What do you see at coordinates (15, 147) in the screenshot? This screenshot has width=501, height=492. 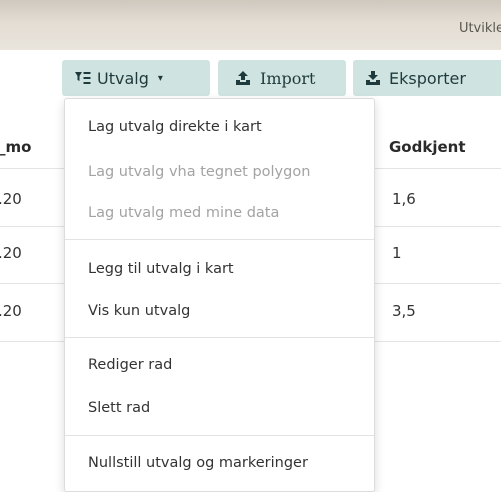 I see `column-header-mo: _mo` at bounding box center [15, 147].